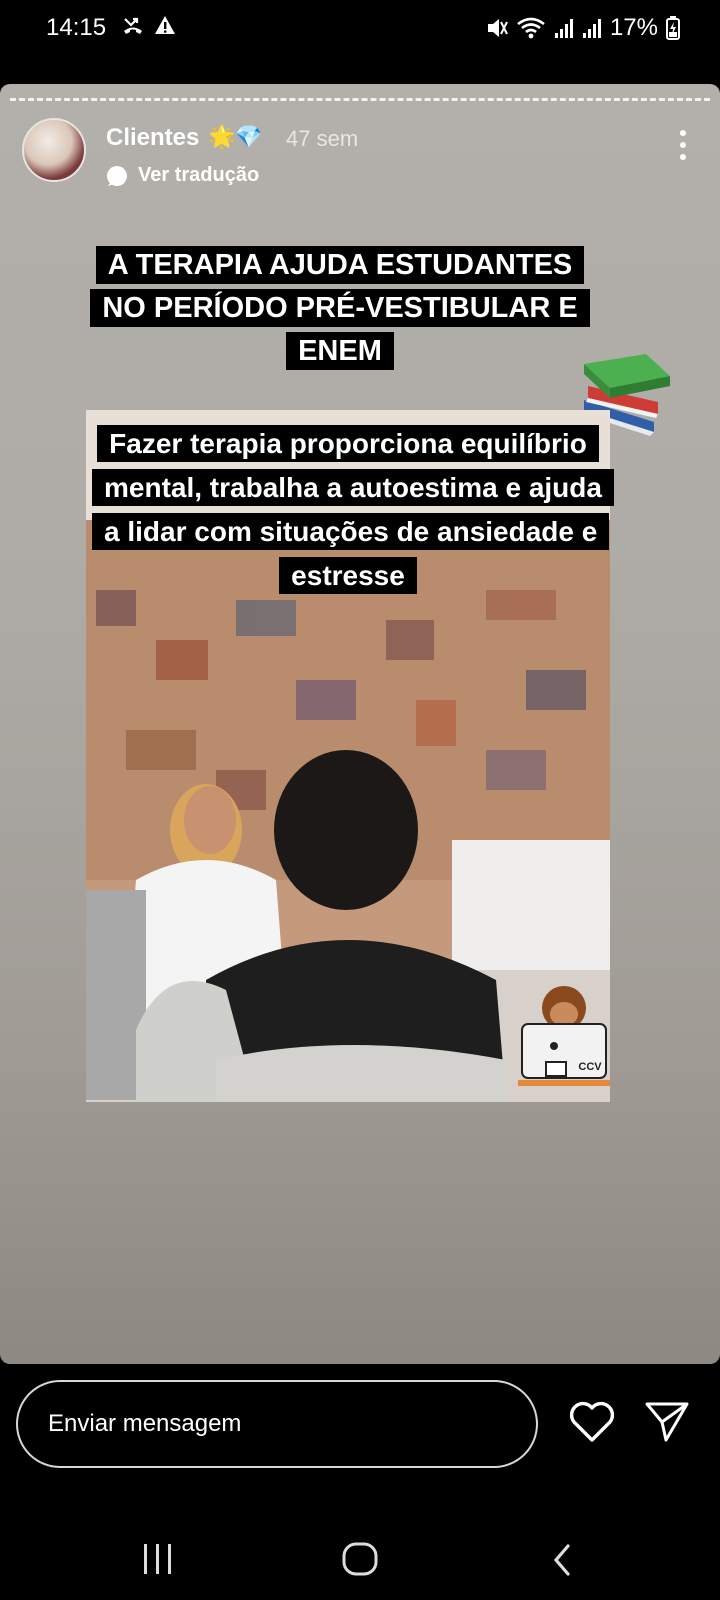 The width and height of the screenshot is (720, 1600). I want to click on send-icon, so click(667, 1422).